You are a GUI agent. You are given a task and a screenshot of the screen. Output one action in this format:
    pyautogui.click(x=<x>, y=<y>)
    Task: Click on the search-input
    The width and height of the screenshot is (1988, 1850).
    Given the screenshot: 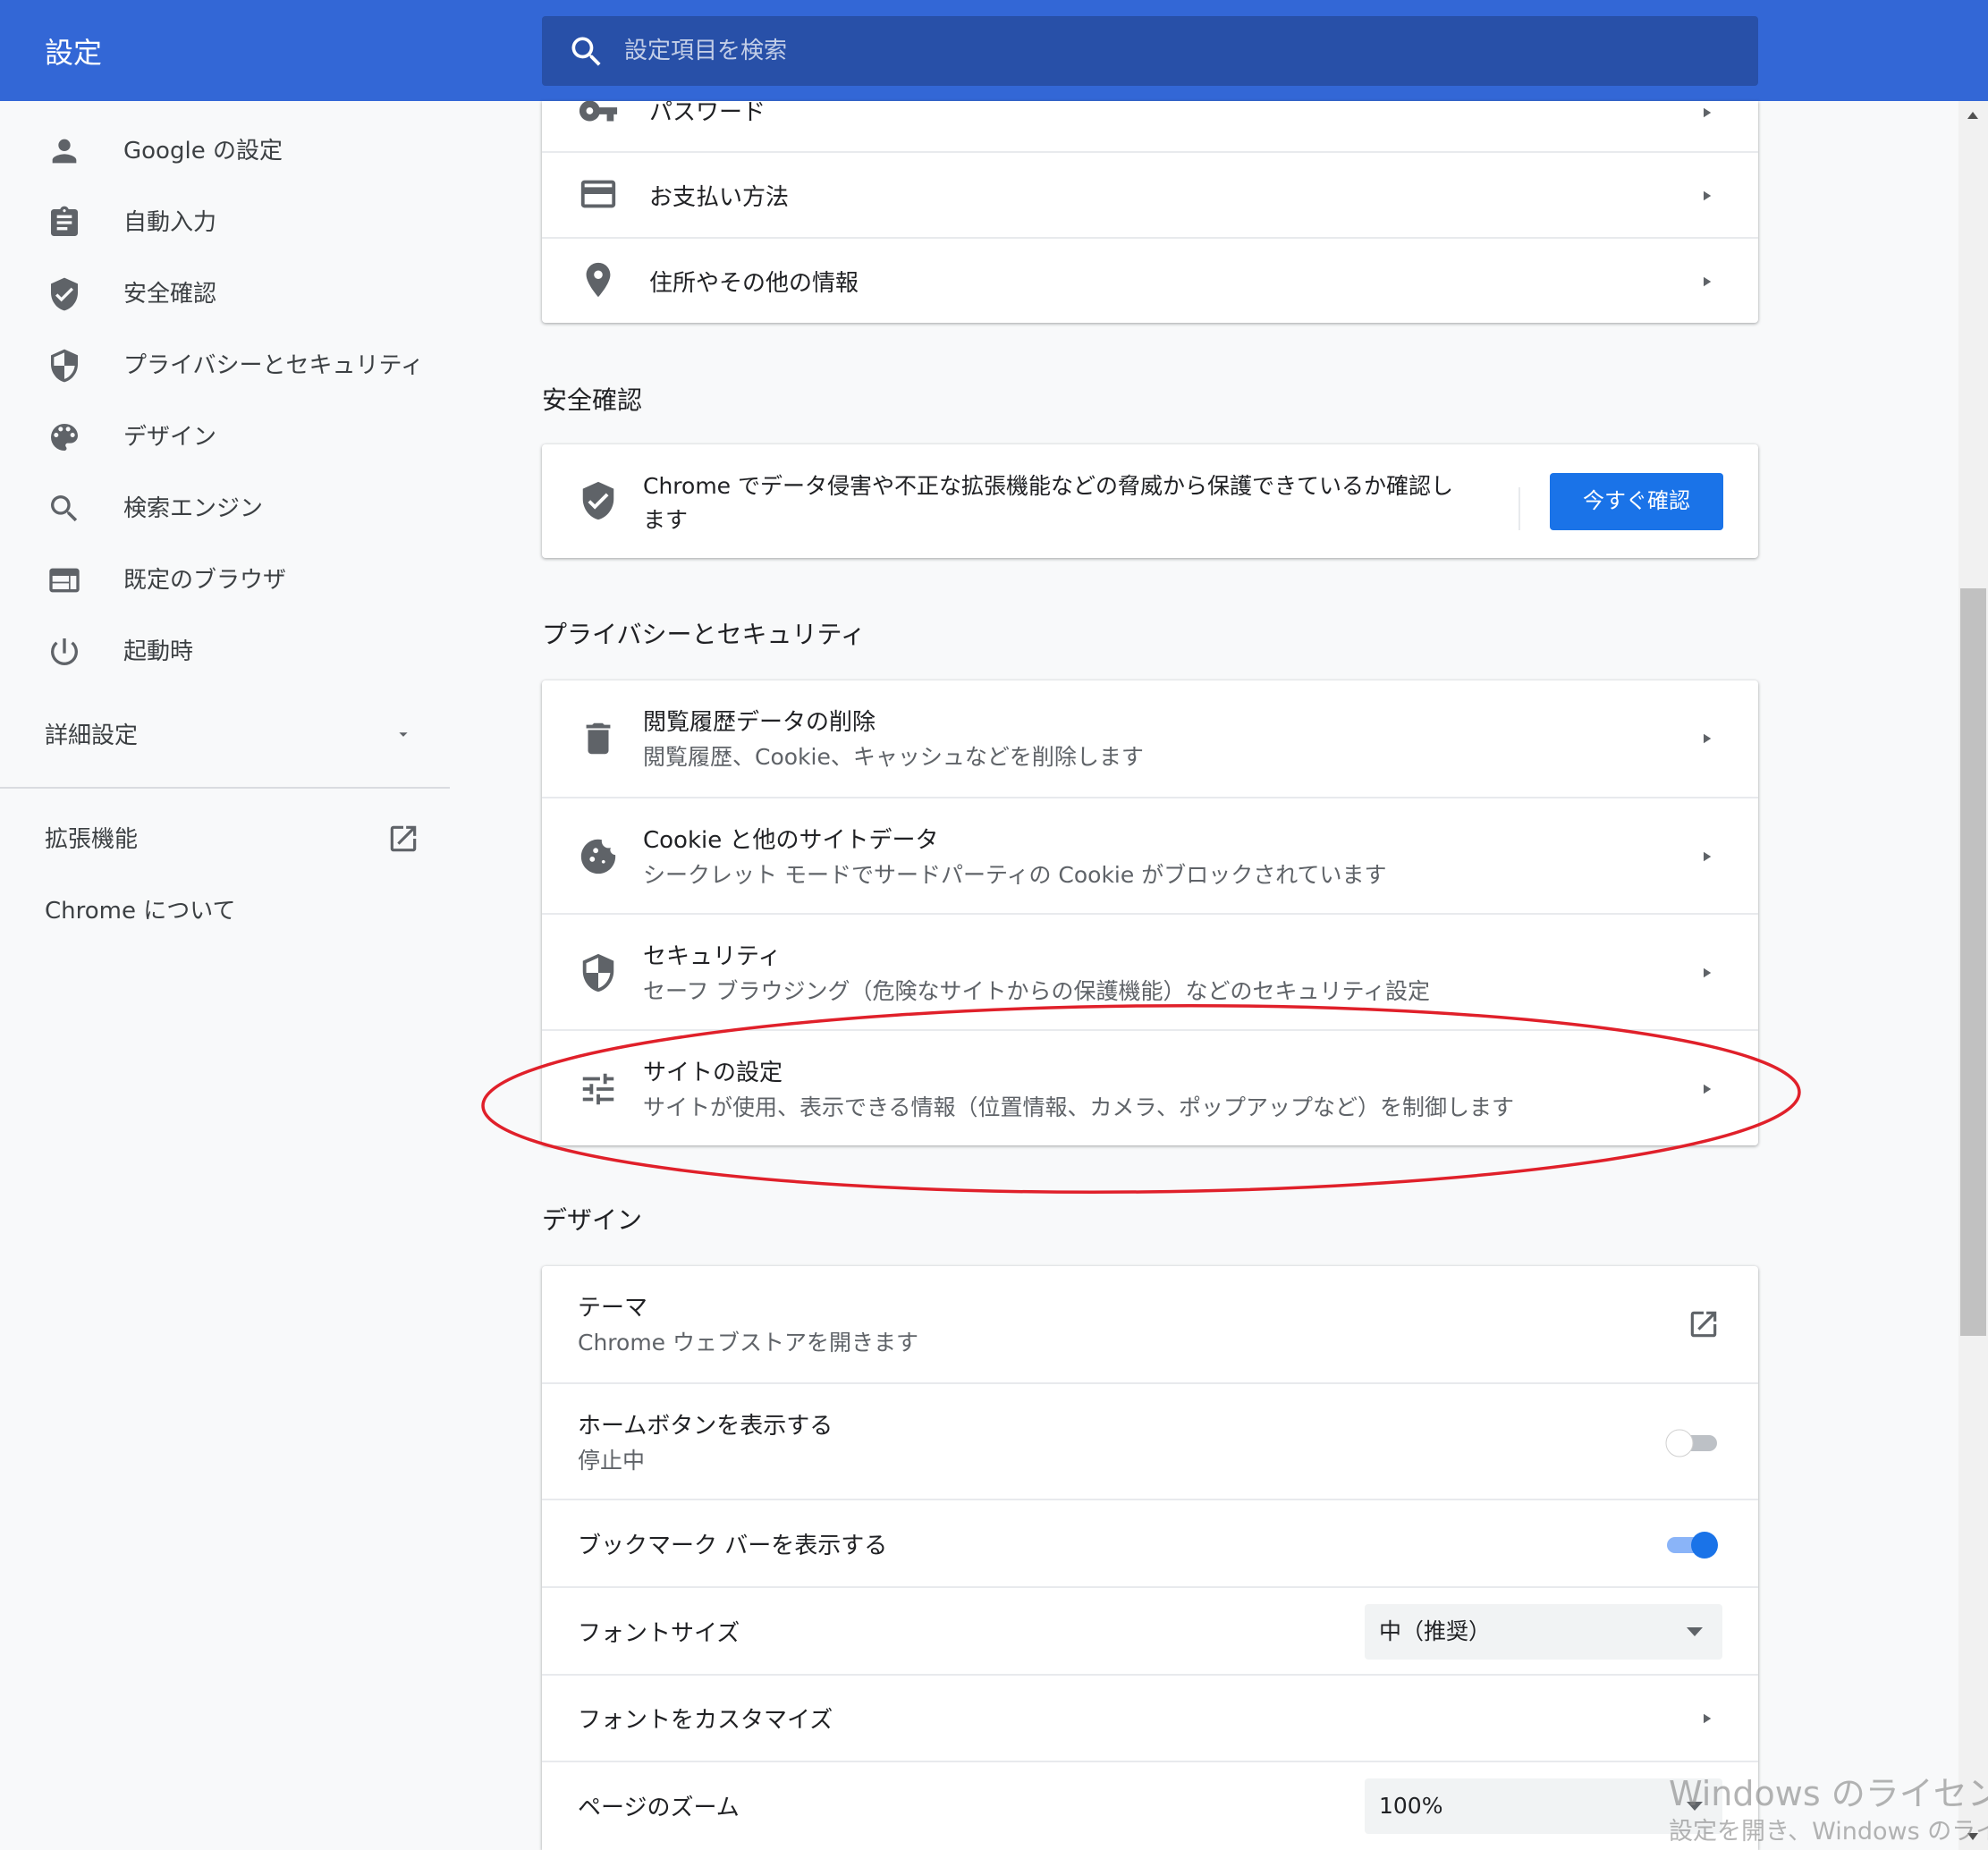 What is the action you would take?
    pyautogui.click(x=1178, y=51)
    